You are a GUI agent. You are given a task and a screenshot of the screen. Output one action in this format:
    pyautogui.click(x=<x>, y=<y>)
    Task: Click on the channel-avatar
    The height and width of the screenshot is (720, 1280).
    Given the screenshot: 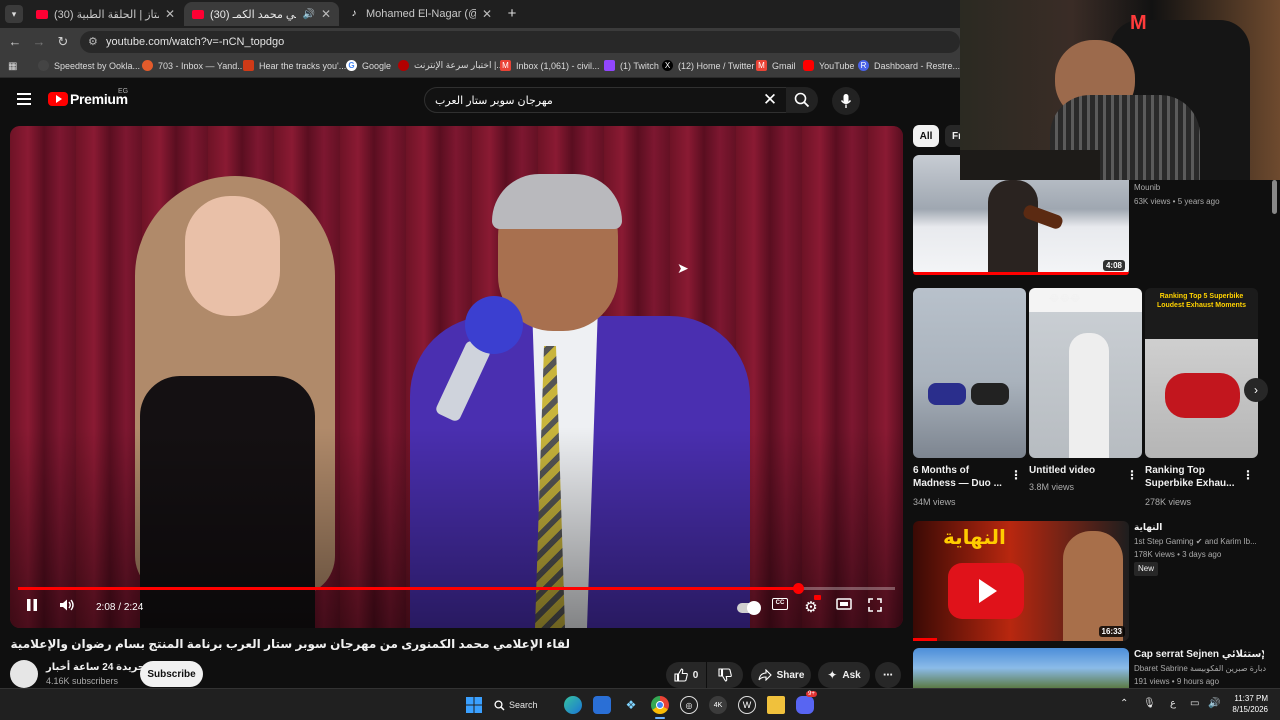 What is the action you would take?
    pyautogui.click(x=24, y=674)
    